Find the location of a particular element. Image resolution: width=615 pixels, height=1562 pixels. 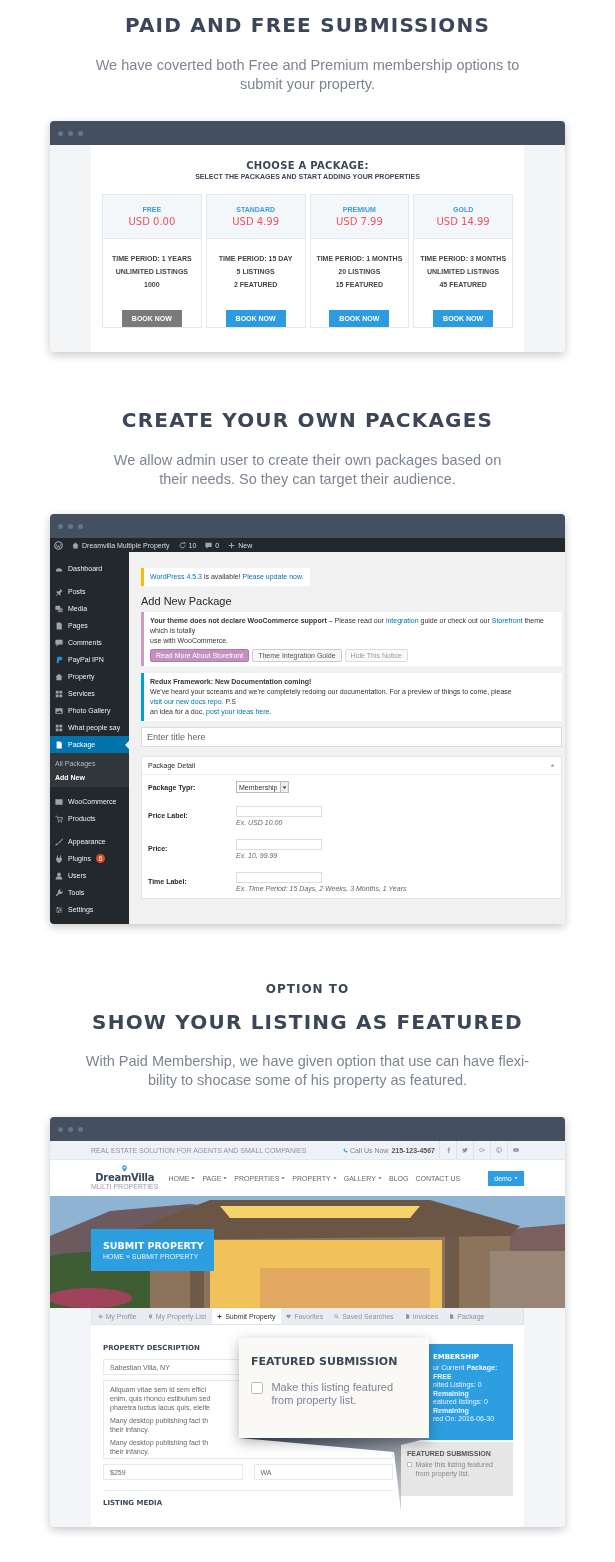

package-title: CHOOSE A PACKAGE: is located at coordinates (307, 165).